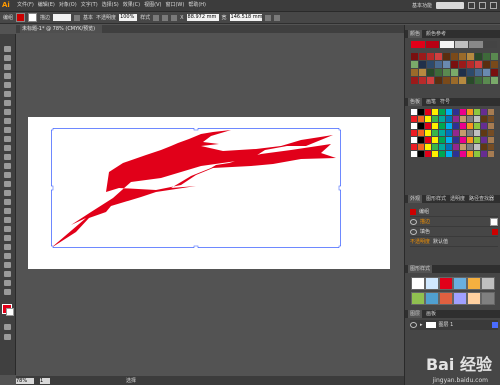 Image resolution: width=500 pixels, height=385 pixels. I want to click on visibility-eye-icon, so click(413, 221).